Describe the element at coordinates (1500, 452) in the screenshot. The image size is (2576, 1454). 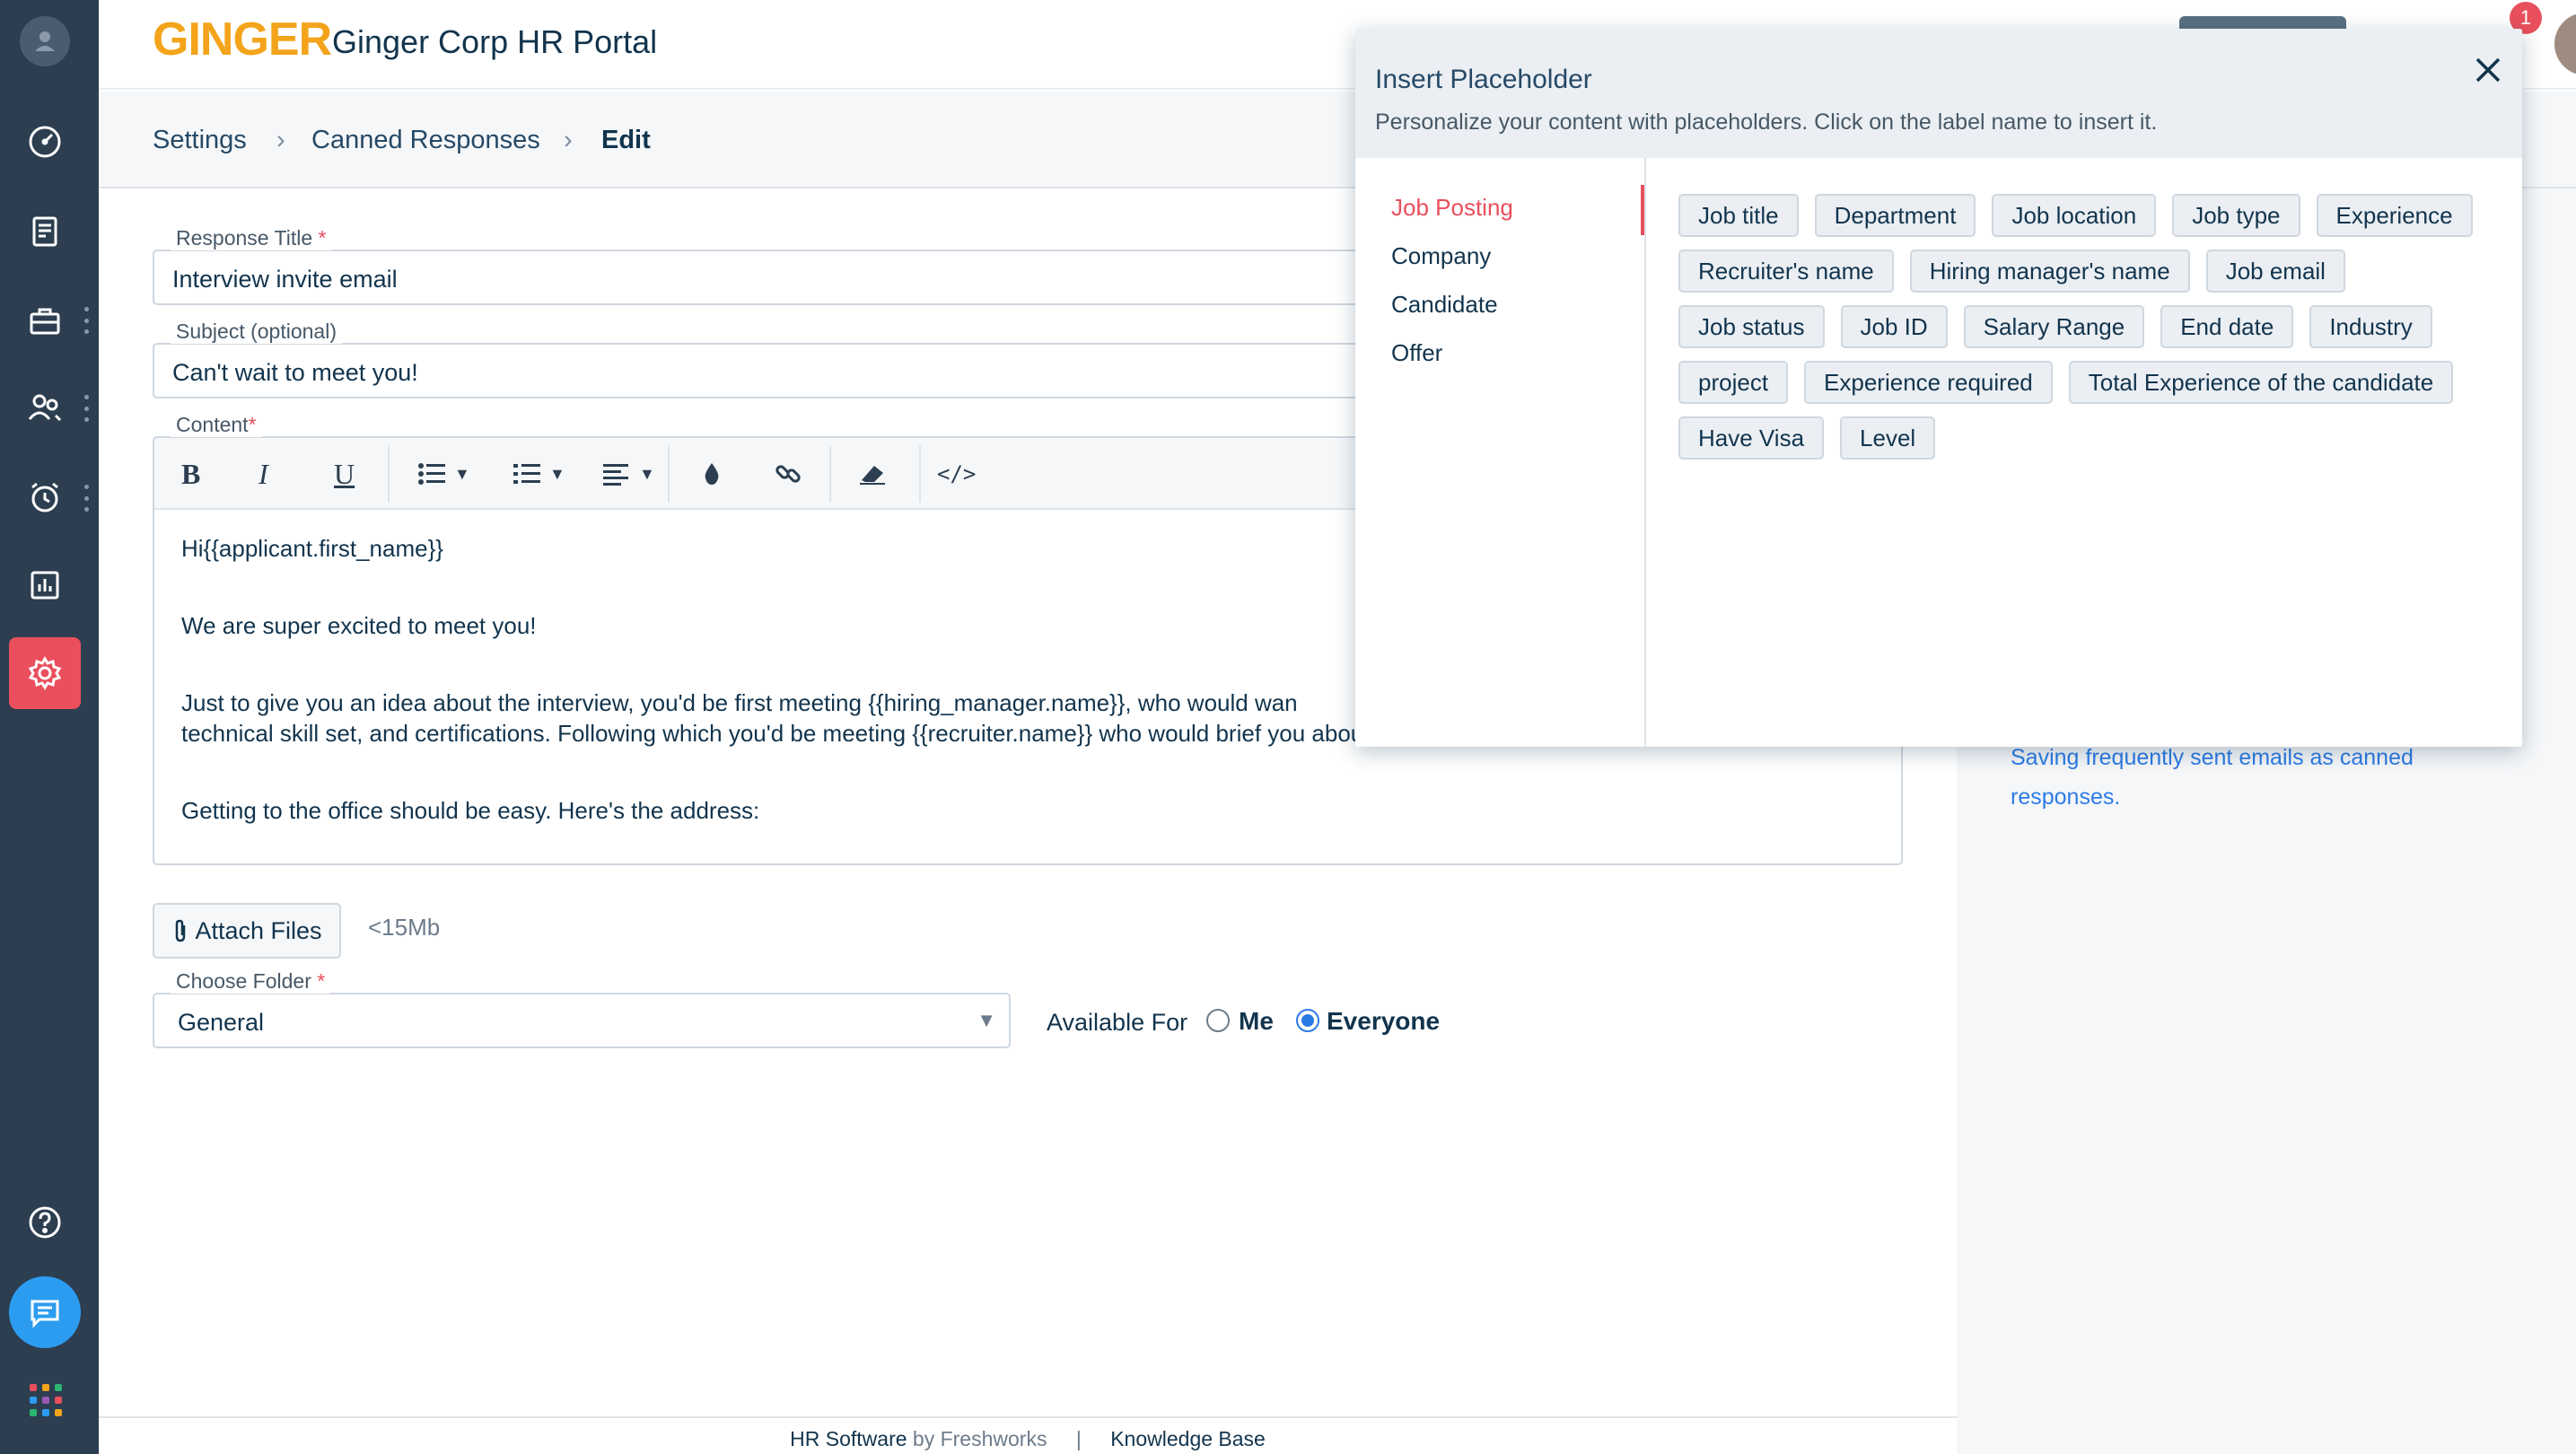
I see `placeholder-category-list: Job Posting Company Candidate Offer` at that location.